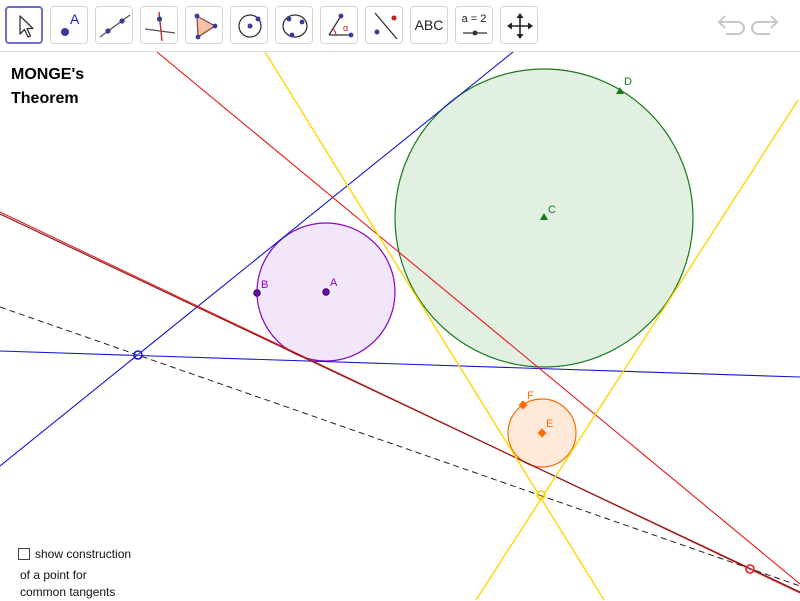 This screenshot has width=800, height=601. I want to click on slider-track-icon, so click(475, 33).